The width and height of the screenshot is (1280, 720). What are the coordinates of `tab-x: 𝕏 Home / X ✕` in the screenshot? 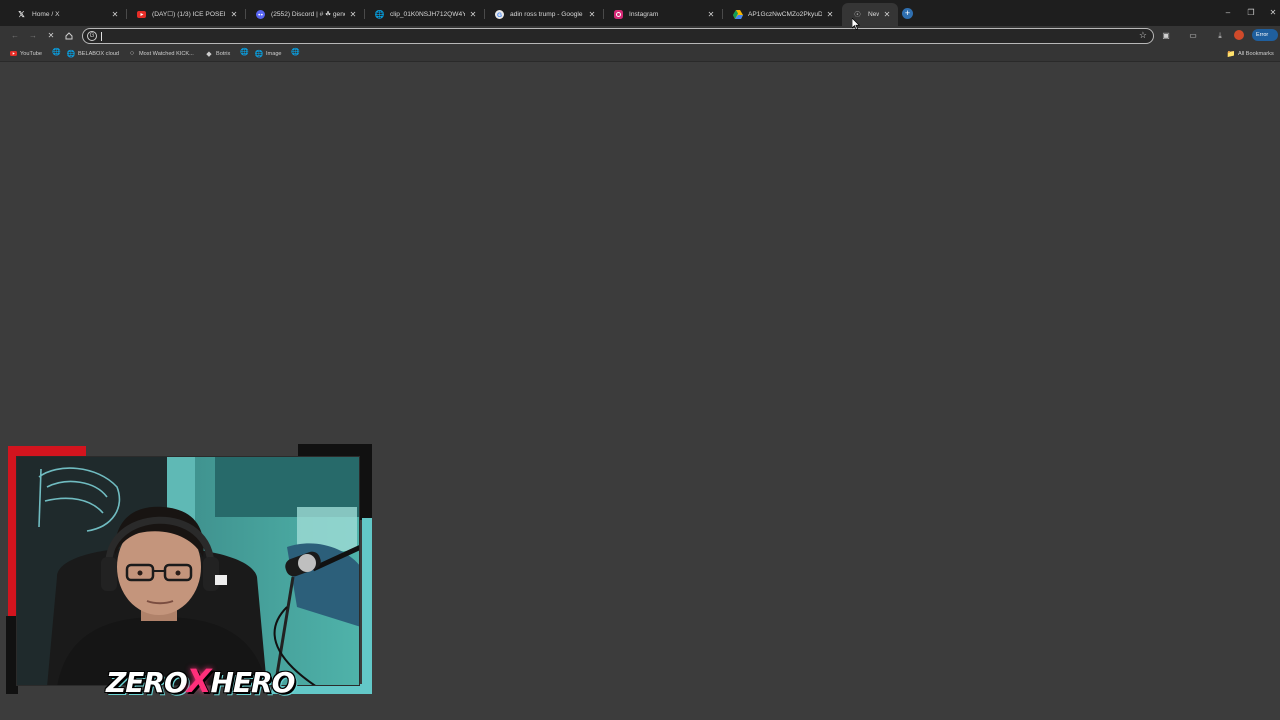 It's located at (66, 14).